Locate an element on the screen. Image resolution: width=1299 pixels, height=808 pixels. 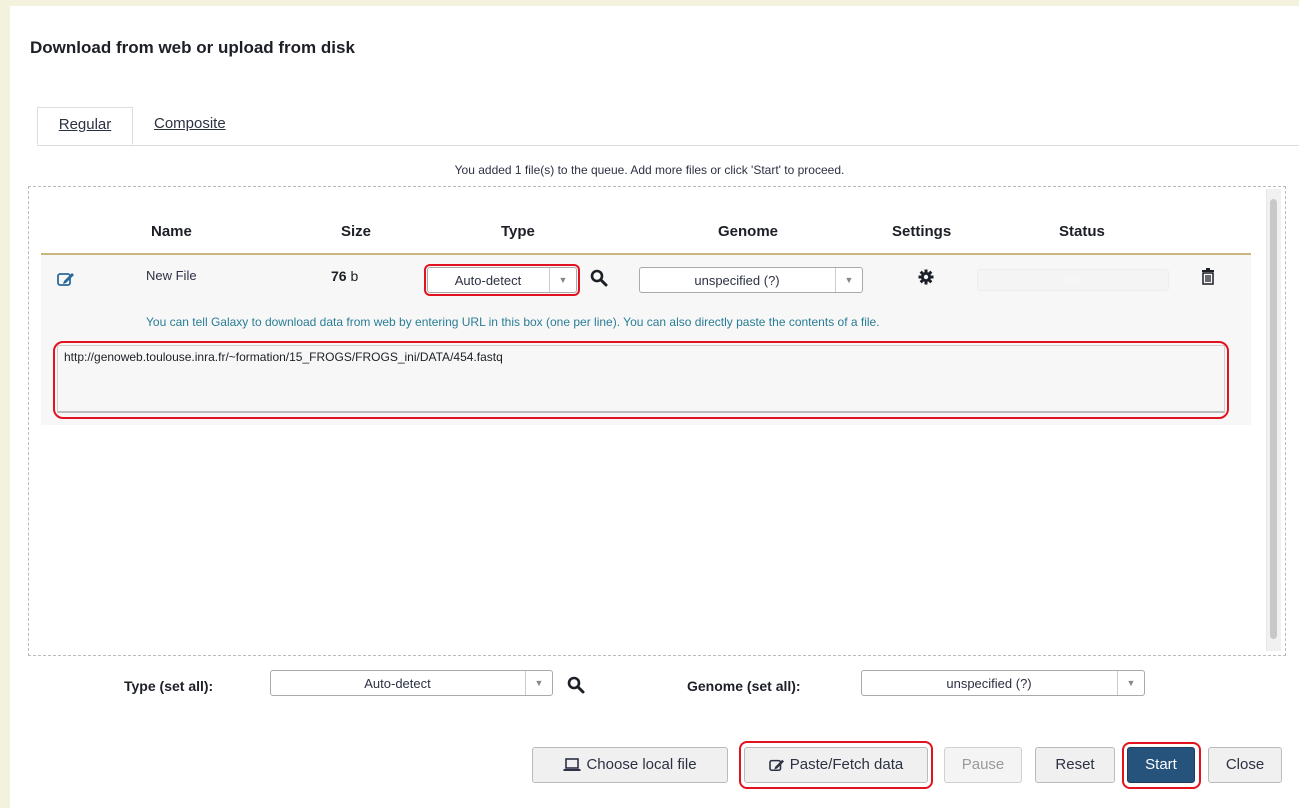
header-status: Status is located at coordinates (1082, 231).